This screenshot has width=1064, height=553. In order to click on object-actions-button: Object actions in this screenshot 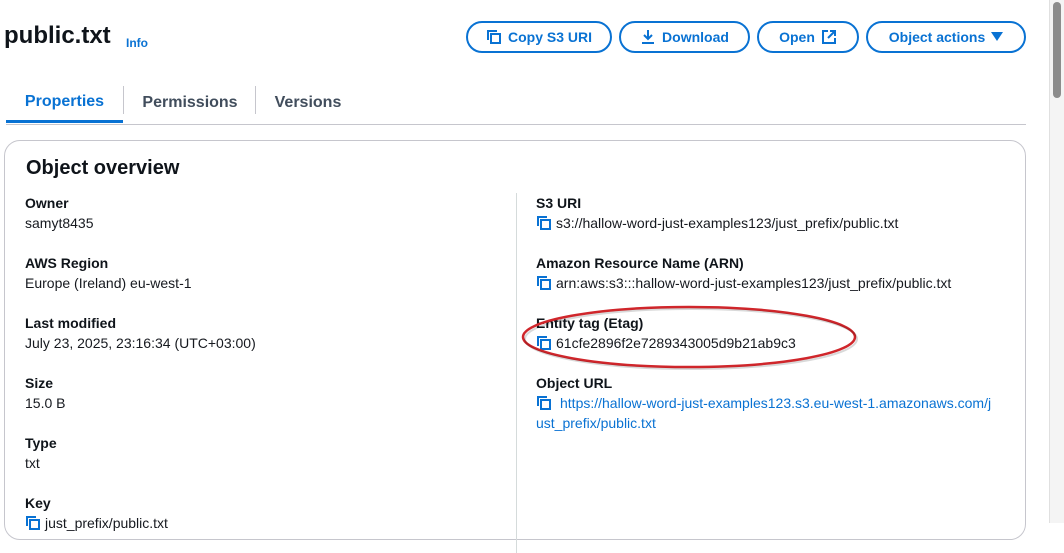, I will do `click(946, 37)`.